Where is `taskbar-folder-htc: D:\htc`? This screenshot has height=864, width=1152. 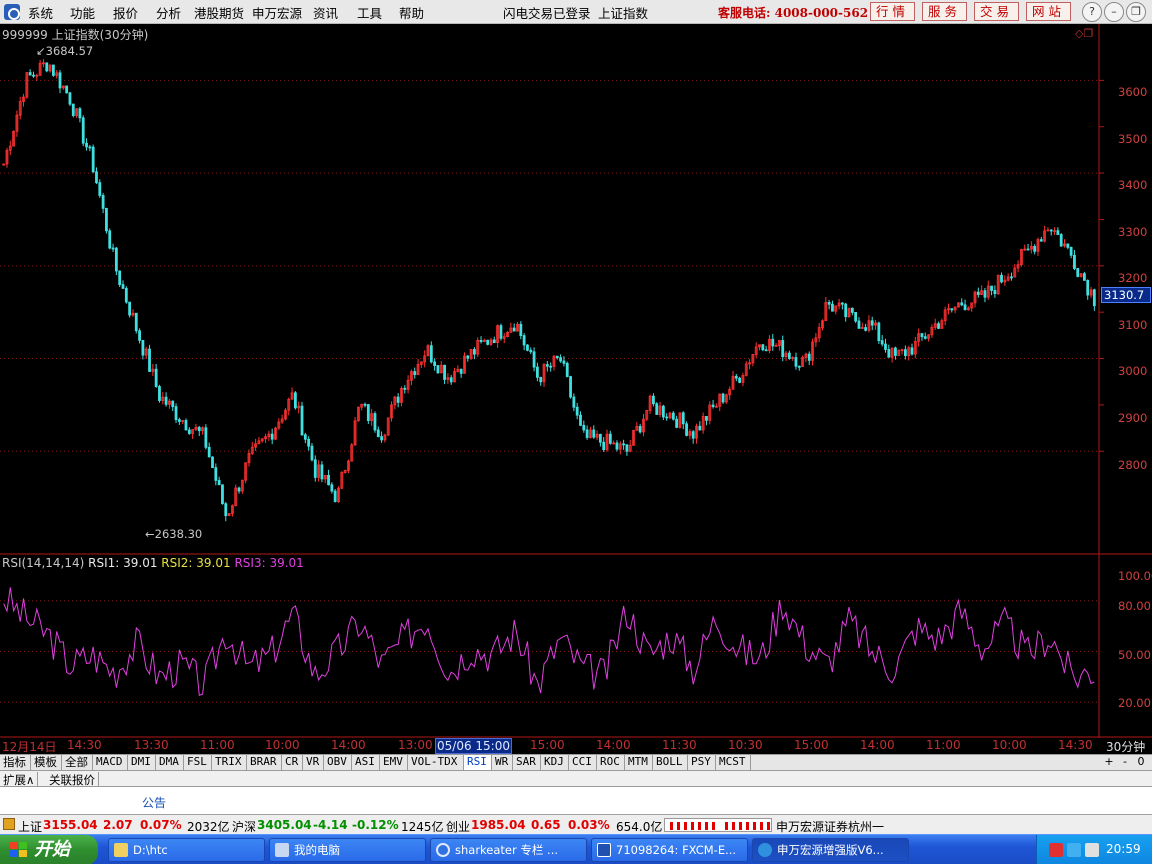 taskbar-folder-htc: D:\htc is located at coordinates (186, 850).